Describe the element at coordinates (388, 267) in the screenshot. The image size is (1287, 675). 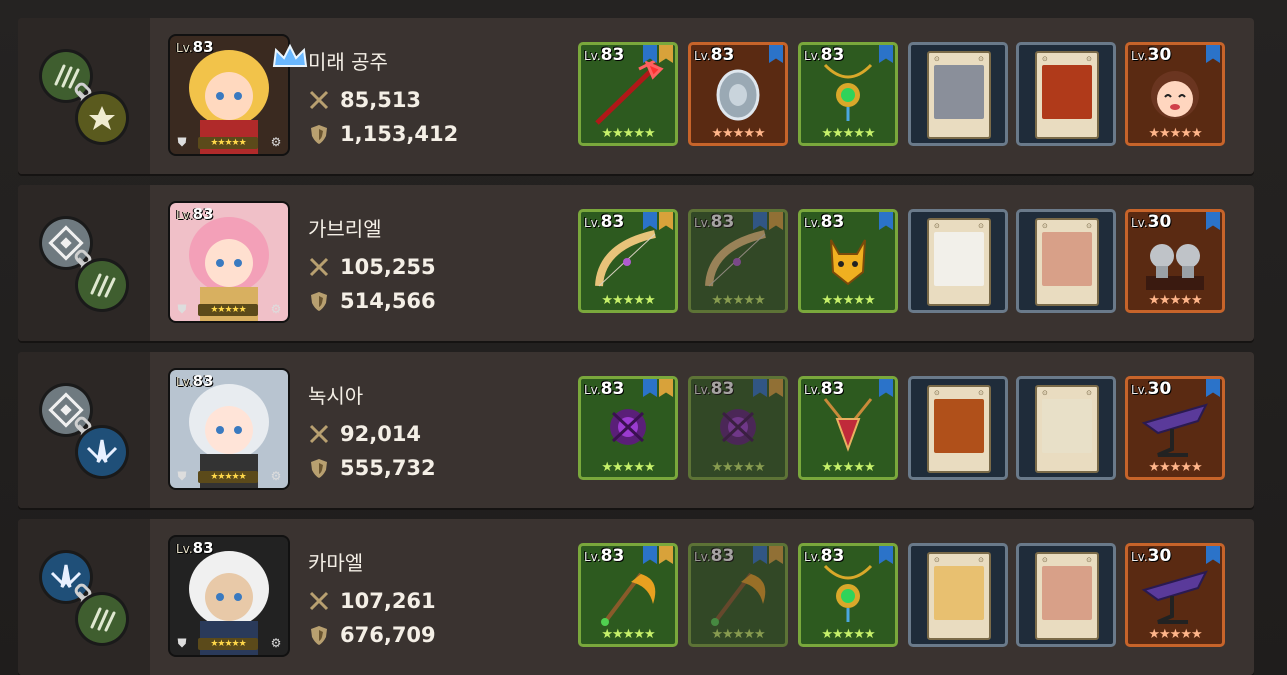
I see `attack-value: 105,255` at that location.